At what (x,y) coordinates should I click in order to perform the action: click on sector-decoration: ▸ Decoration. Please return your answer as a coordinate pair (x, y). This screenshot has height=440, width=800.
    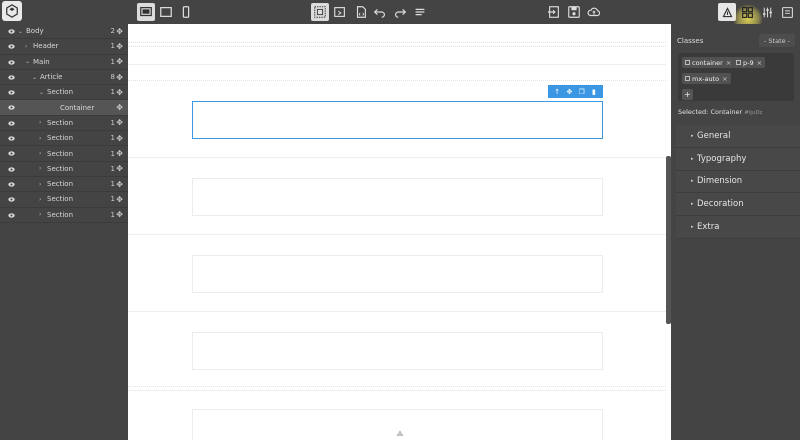
    Looking at the image, I should click on (738, 205).